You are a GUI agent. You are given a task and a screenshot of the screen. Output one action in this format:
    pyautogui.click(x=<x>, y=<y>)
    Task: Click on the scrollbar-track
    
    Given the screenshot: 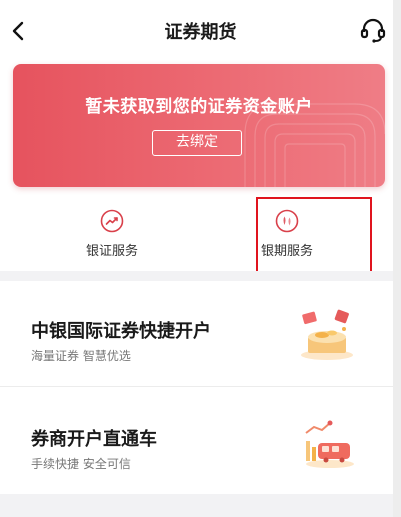 What is the action you would take?
    pyautogui.click(x=397, y=258)
    